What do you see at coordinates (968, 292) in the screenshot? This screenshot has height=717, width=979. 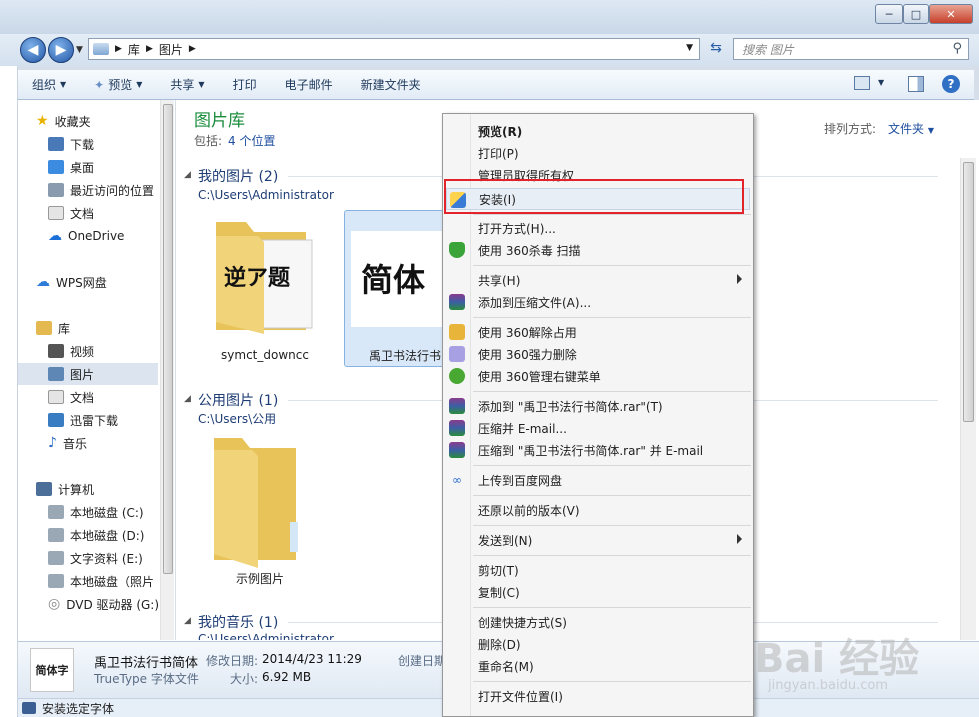 I see `content-scroll-thumb` at bounding box center [968, 292].